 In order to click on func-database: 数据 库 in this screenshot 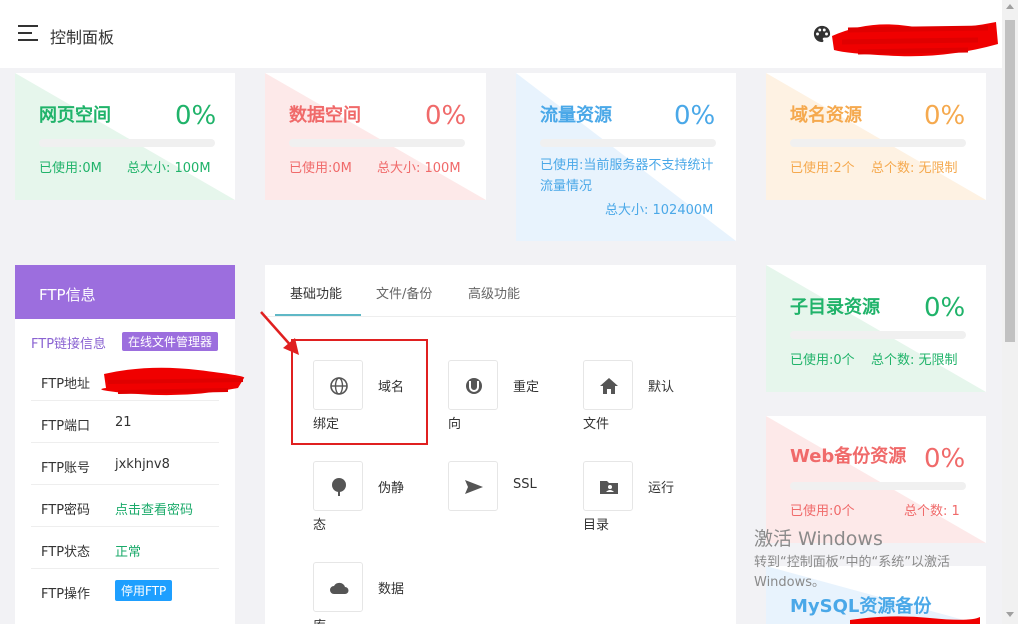, I will do `click(378, 593)`.